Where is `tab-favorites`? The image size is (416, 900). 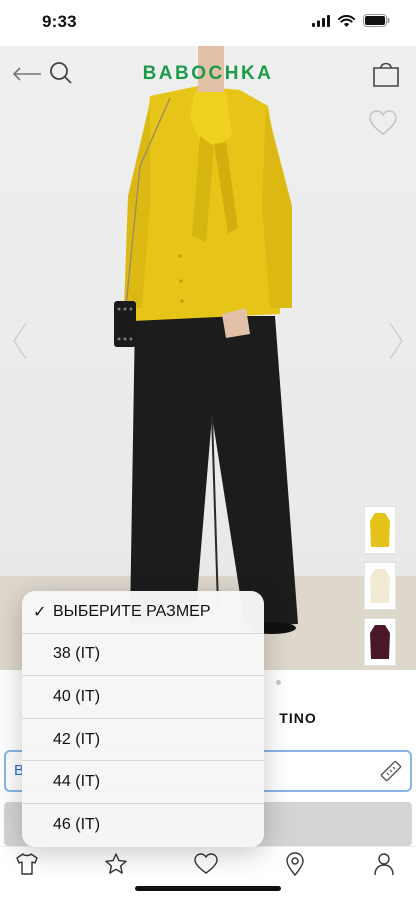 tab-favorites is located at coordinates (206, 864).